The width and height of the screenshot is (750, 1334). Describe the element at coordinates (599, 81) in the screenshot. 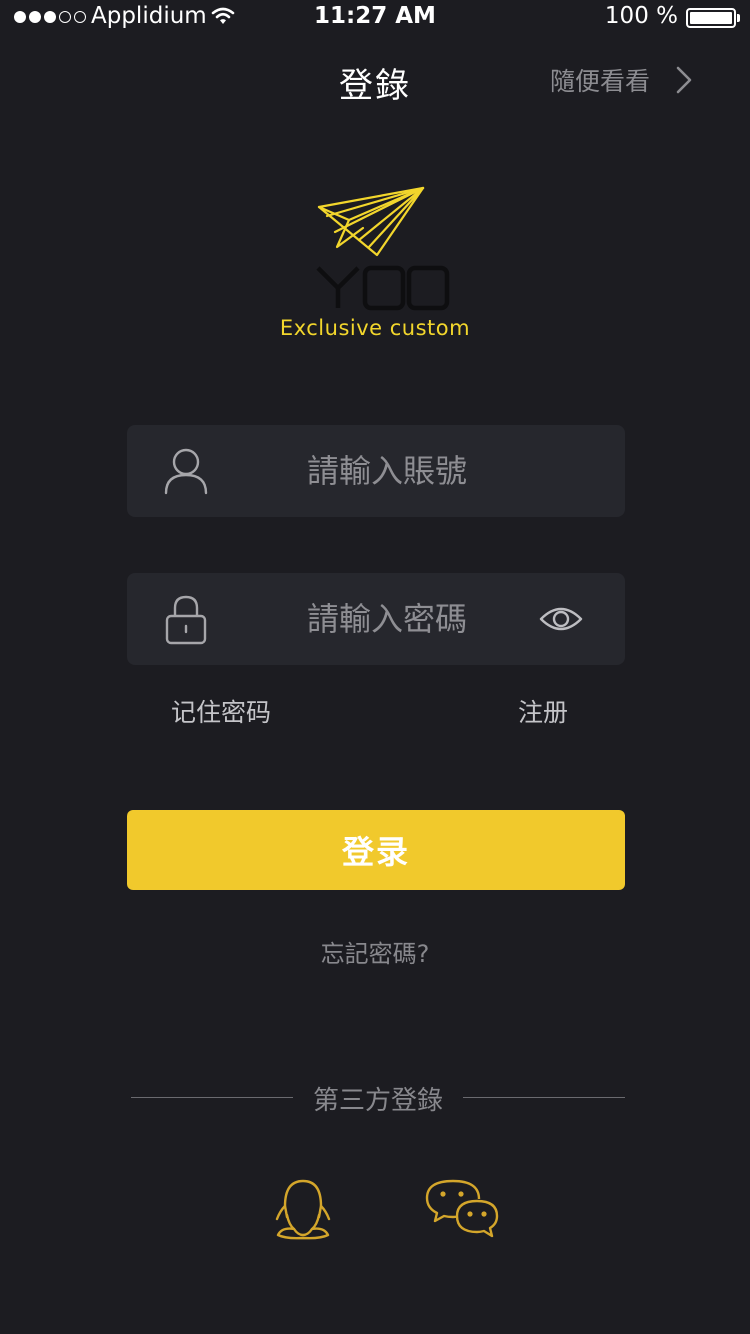

I see `browse-as-guest-label: 隨便看看` at that location.